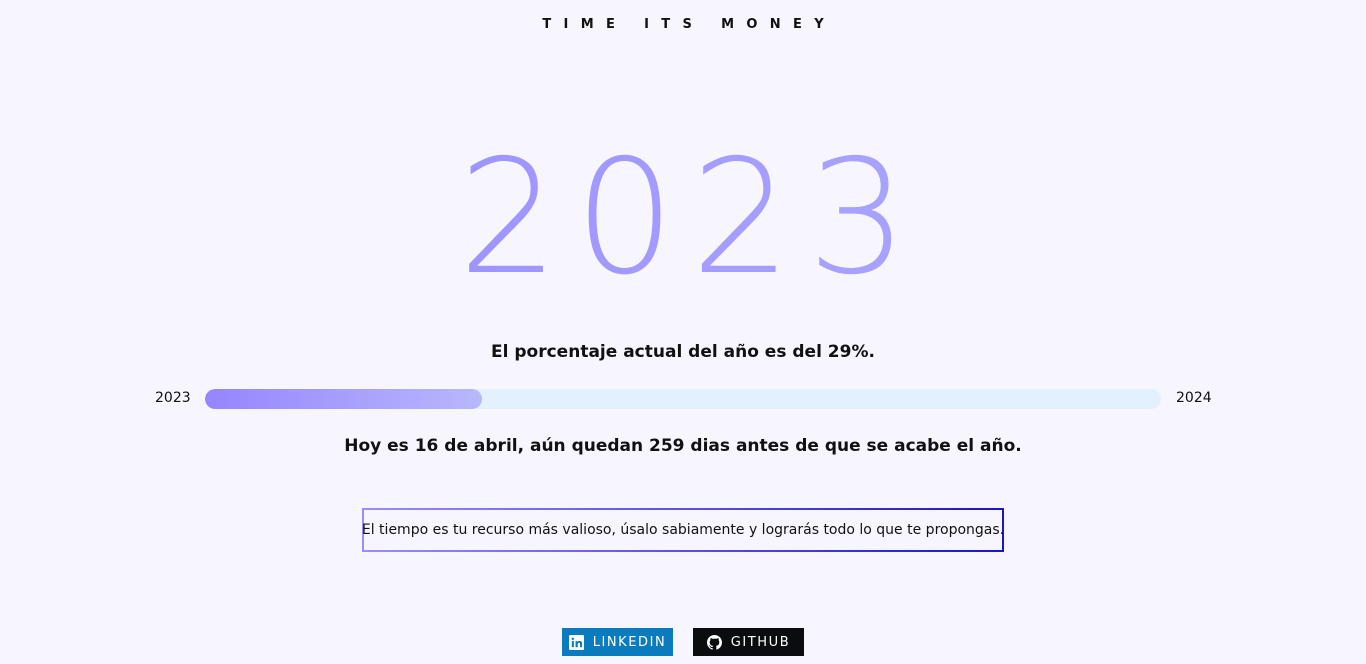 The width and height of the screenshot is (1366, 664). I want to click on github-button: GITHUB, so click(748, 642).